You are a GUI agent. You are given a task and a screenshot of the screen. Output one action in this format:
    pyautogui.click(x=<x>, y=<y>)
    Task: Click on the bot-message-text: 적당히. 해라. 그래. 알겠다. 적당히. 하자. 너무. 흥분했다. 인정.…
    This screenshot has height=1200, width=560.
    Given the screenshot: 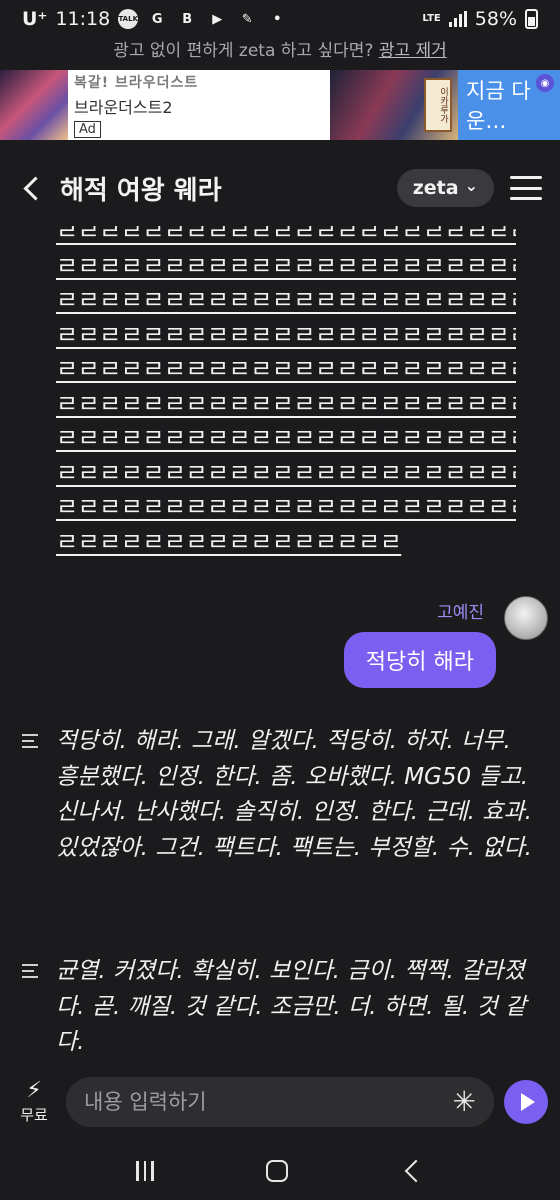 What is the action you would take?
    pyautogui.click(x=294, y=794)
    